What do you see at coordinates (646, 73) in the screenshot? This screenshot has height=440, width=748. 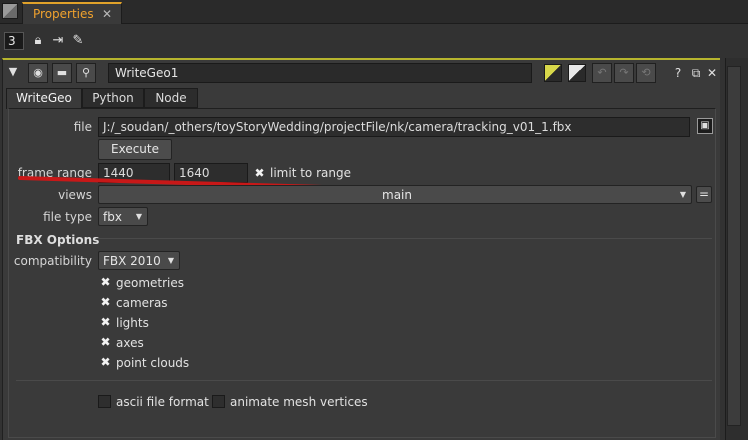 I see `revert-icon: ⟲` at bounding box center [646, 73].